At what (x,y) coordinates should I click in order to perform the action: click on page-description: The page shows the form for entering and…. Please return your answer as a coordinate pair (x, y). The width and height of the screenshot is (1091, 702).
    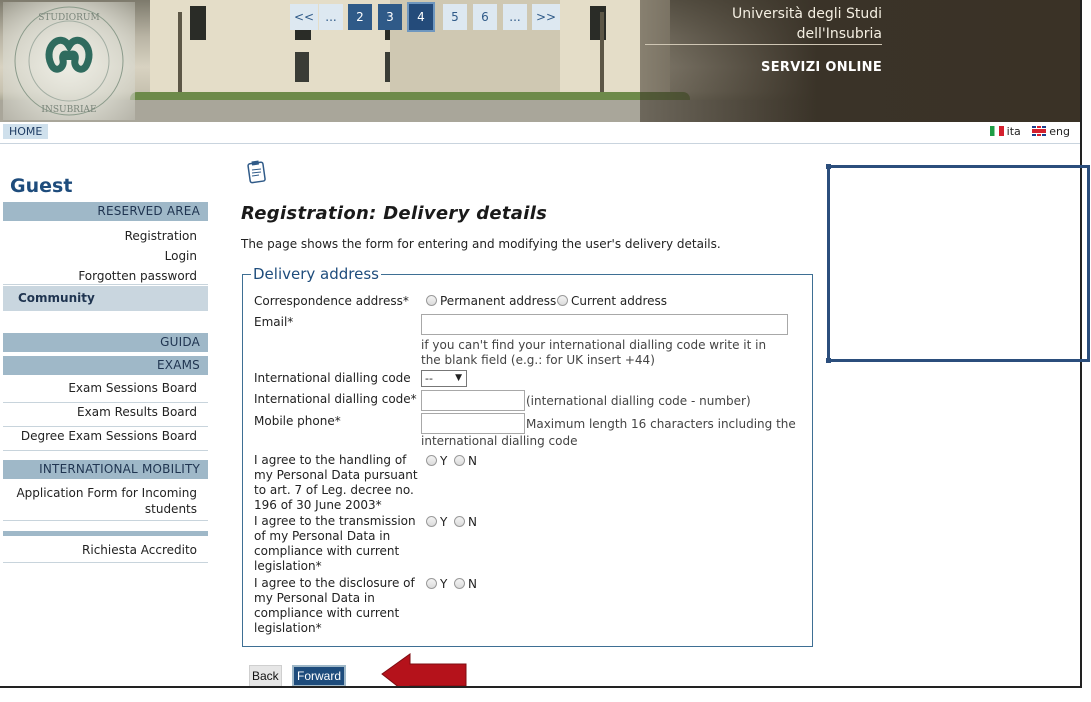
    Looking at the image, I should click on (481, 244).